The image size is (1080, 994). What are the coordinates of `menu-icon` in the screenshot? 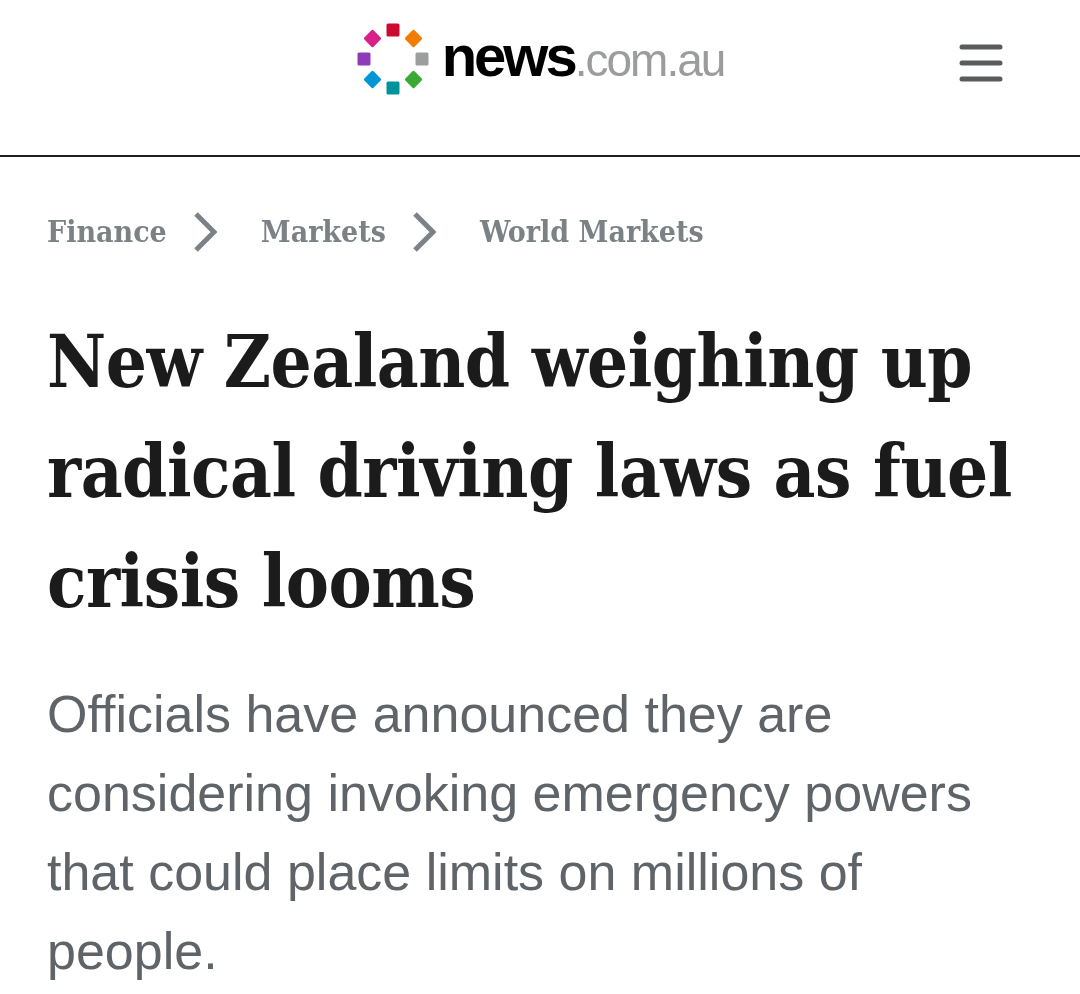 It's located at (981, 63).